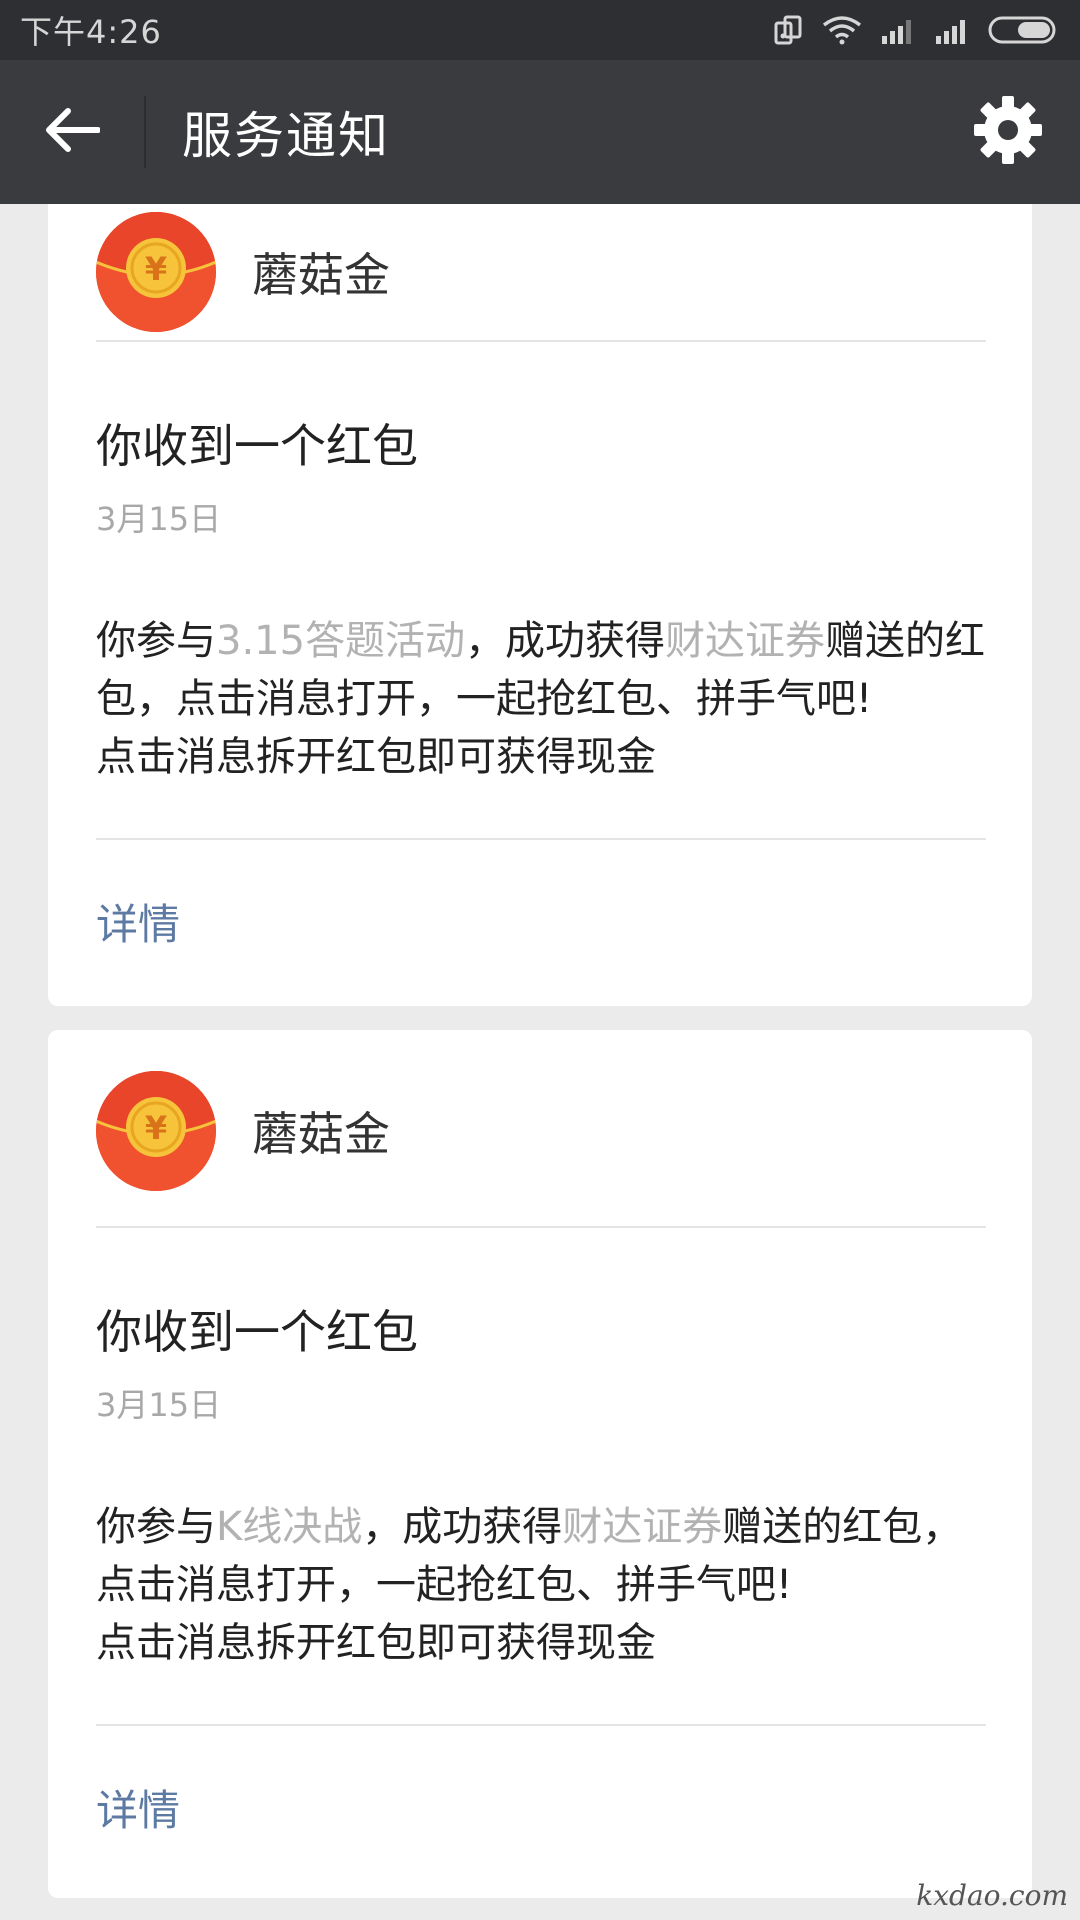 This screenshot has width=1080, height=1920. What do you see at coordinates (540, 132) in the screenshot?
I see `nav-bar: 服务通知` at bounding box center [540, 132].